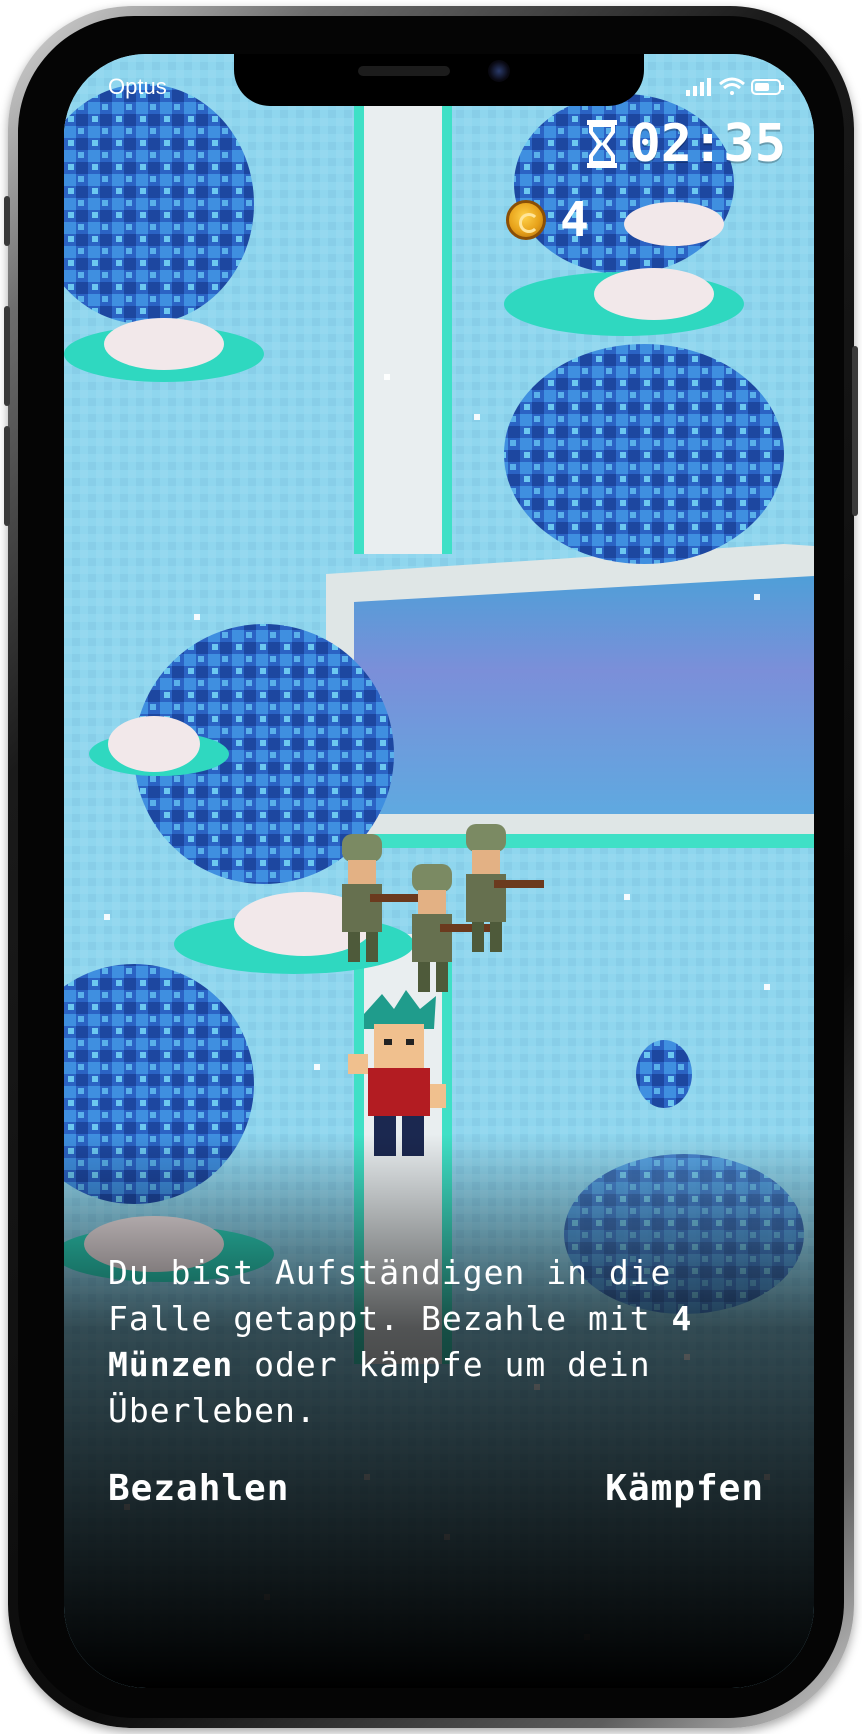 The image size is (862, 1734). I want to click on silent-switch, so click(7, 221).